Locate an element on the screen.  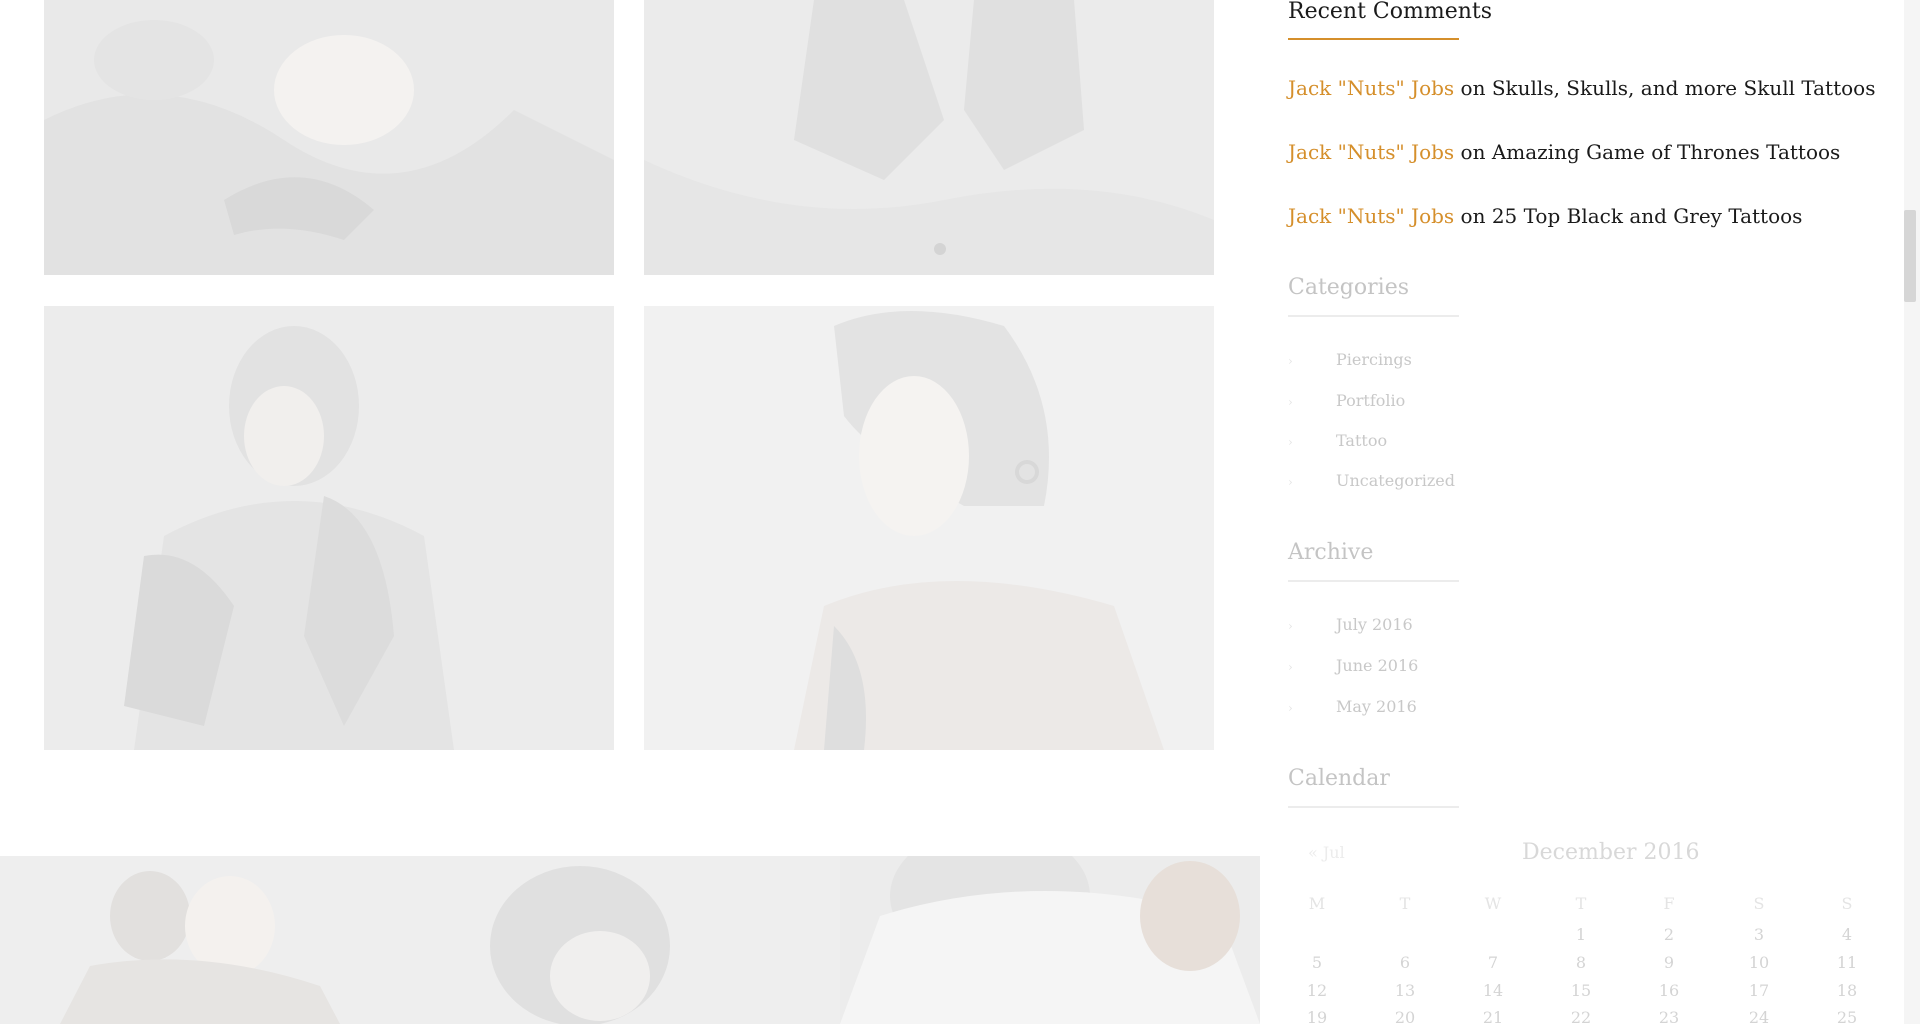
calendar-title: Calendar is located at coordinates (1339, 778).